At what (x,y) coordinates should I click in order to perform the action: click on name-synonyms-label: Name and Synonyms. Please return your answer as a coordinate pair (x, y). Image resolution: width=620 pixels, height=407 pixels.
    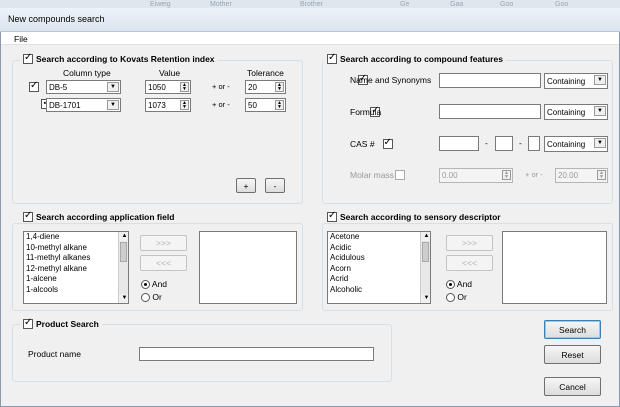
    Looking at the image, I should click on (391, 80).